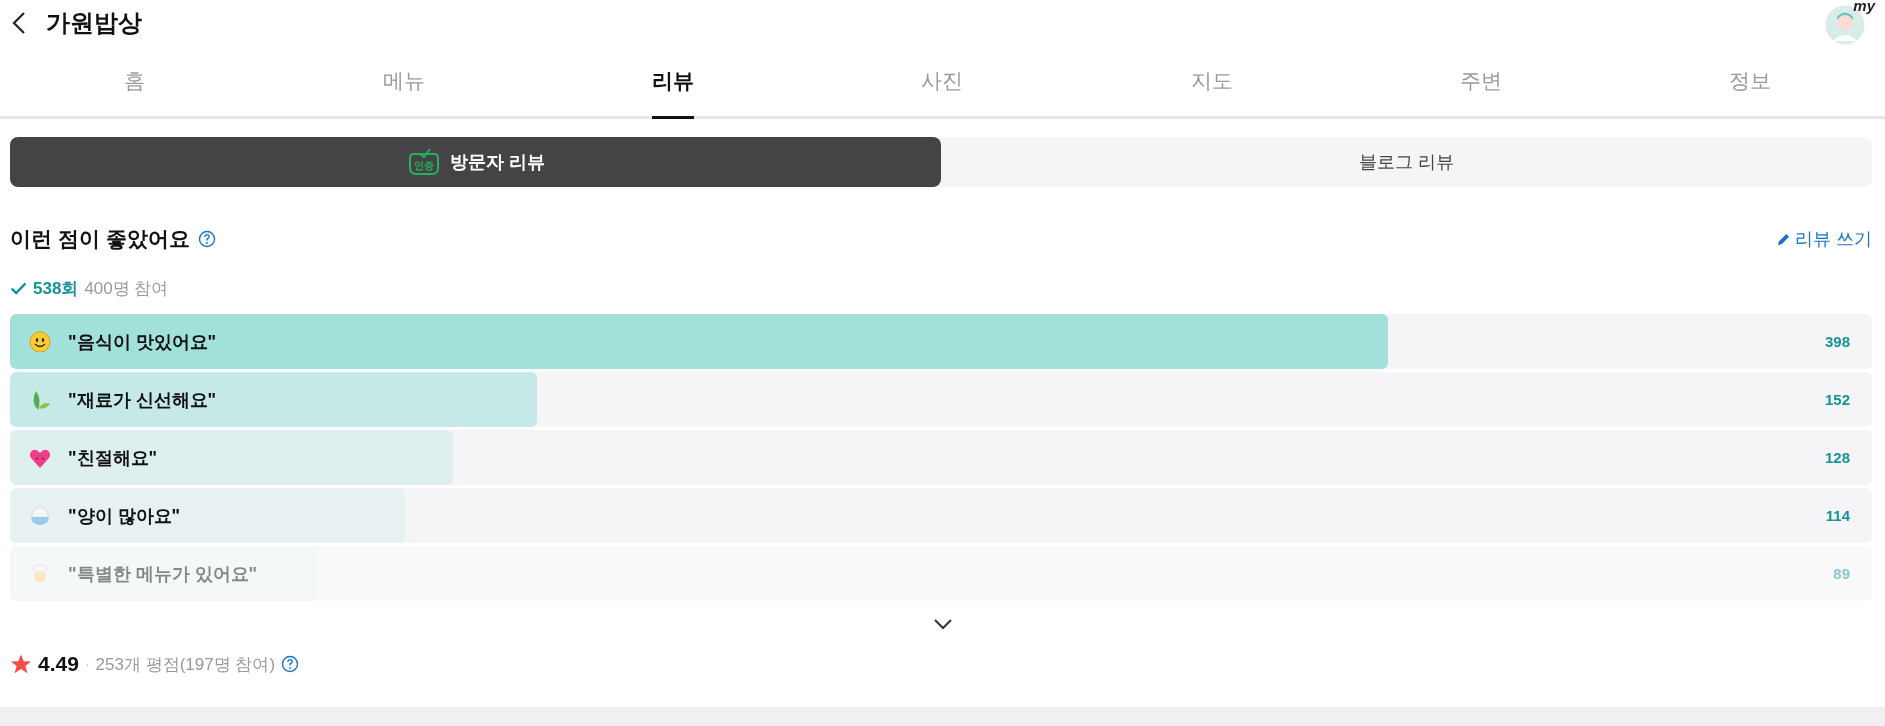 This screenshot has height=726, width=1885. I want to click on write-review-link: 리뷰 쓰기, so click(1824, 239).